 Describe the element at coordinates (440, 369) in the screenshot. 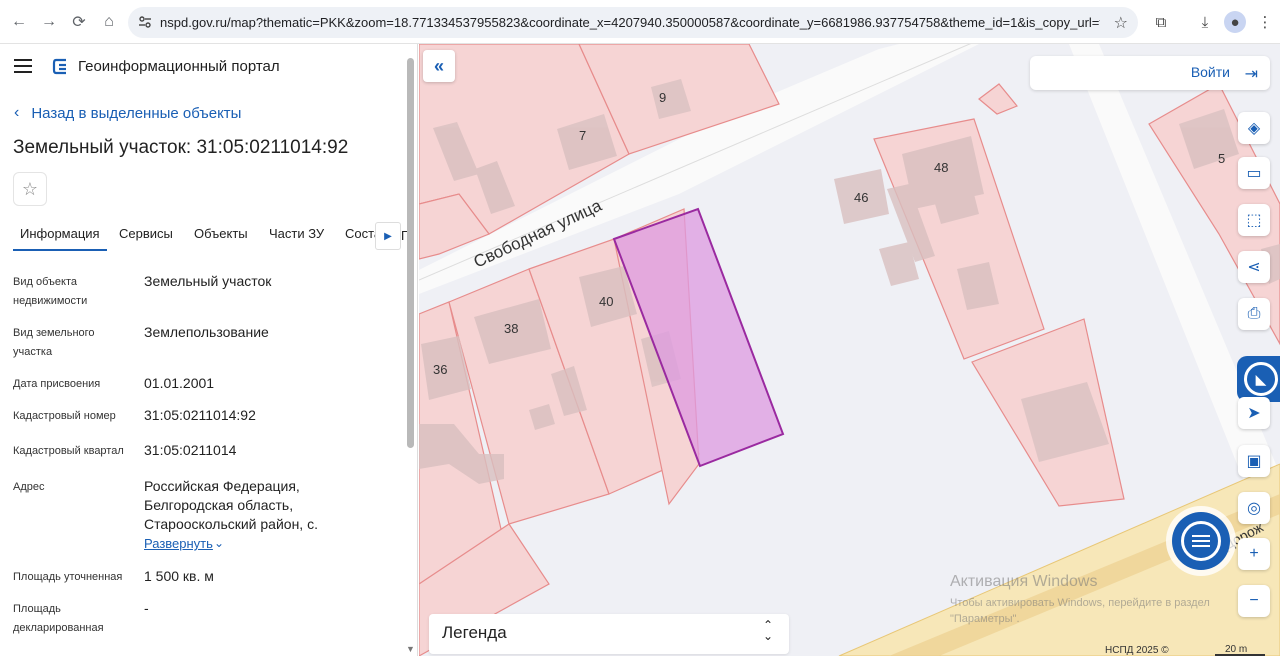

I see `house-number-36: 36` at that location.